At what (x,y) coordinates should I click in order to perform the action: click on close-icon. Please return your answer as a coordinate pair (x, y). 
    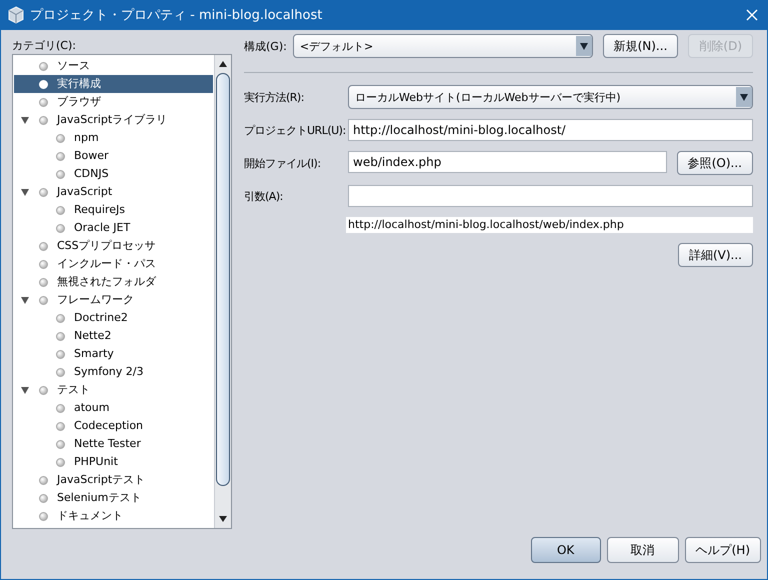
    Looking at the image, I should click on (752, 15).